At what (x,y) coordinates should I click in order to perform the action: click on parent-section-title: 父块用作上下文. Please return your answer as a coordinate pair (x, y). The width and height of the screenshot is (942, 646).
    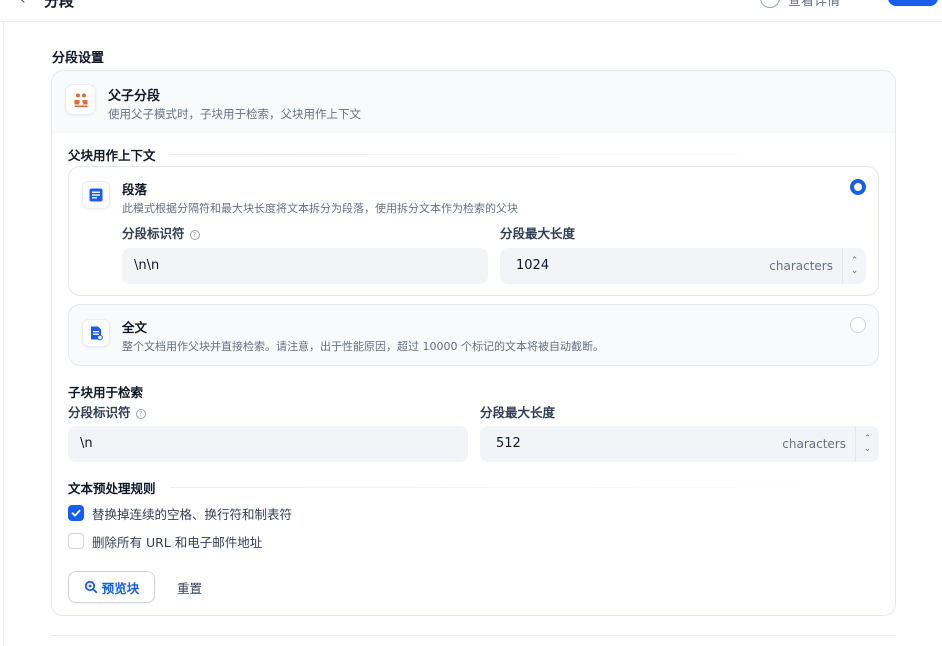
    Looking at the image, I should click on (112, 155).